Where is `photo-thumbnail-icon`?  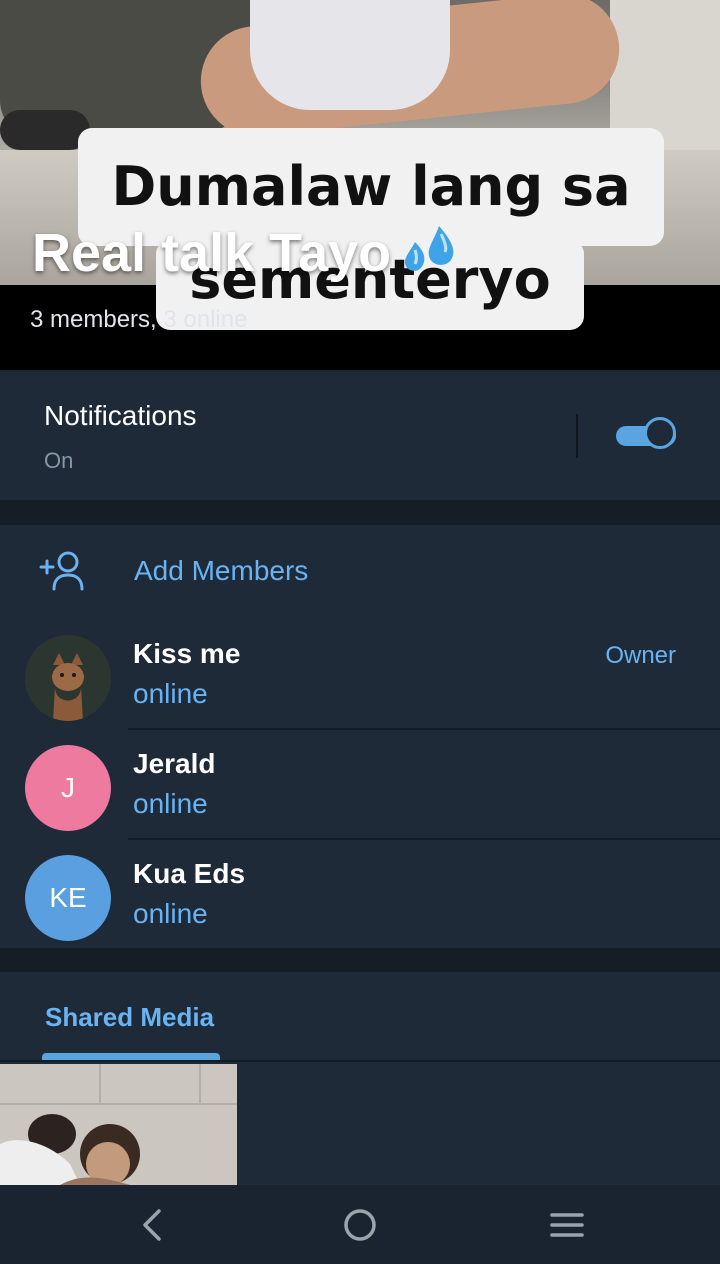 photo-thumbnail-icon is located at coordinates (118, 1124).